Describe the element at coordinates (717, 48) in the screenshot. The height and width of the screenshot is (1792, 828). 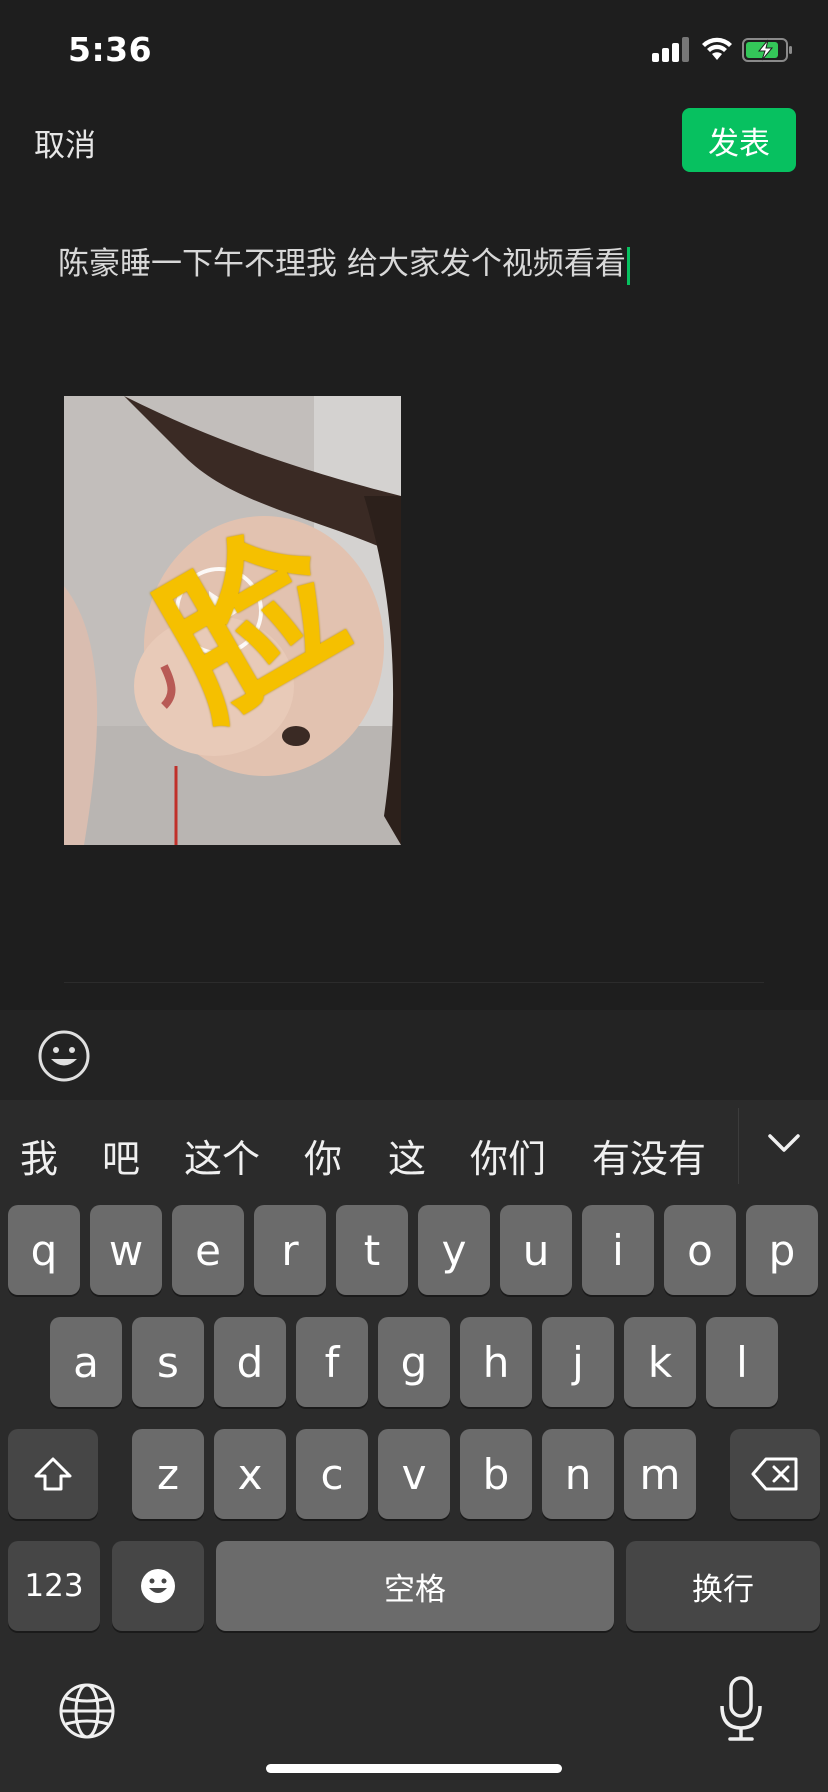
I see `wifi-icon` at that location.